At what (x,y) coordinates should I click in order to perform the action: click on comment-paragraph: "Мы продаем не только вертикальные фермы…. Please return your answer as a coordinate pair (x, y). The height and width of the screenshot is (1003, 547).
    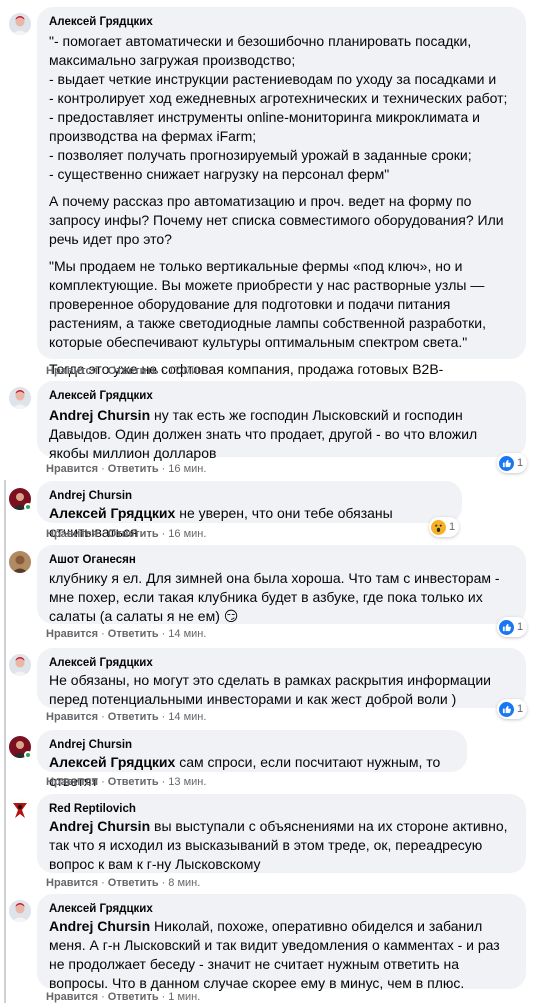
    Looking at the image, I should click on (267, 304).